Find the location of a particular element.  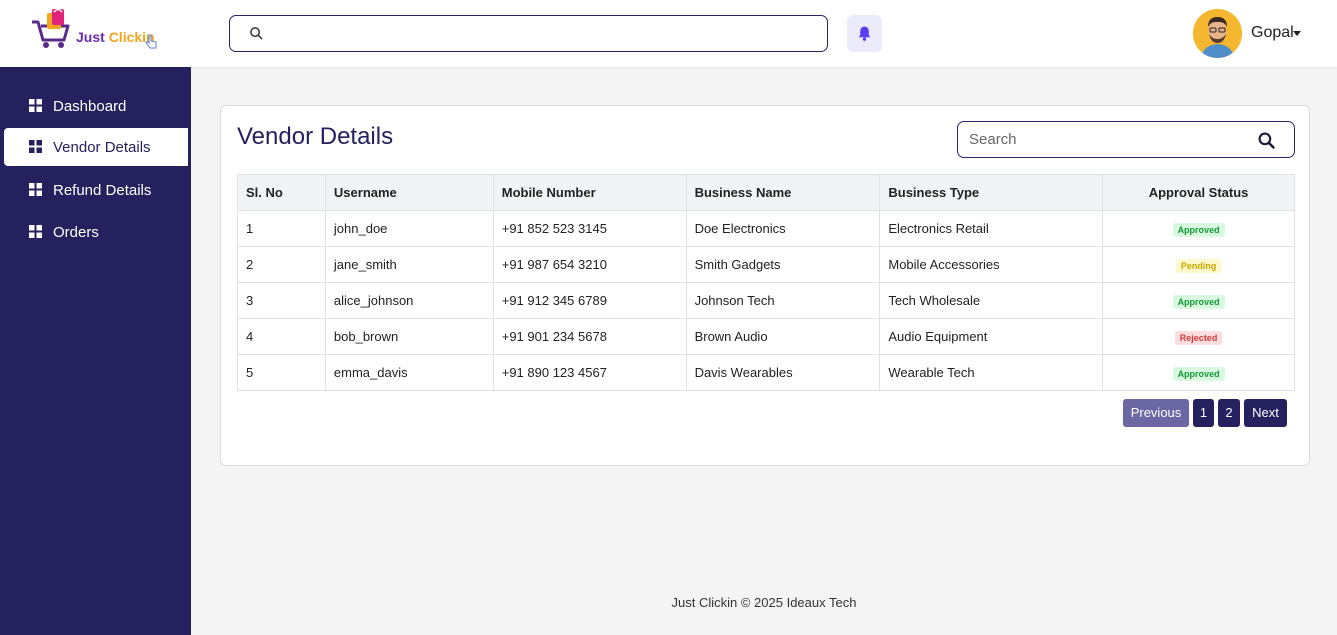

column-header-approval-status: Approval Status is located at coordinates (1198, 192).